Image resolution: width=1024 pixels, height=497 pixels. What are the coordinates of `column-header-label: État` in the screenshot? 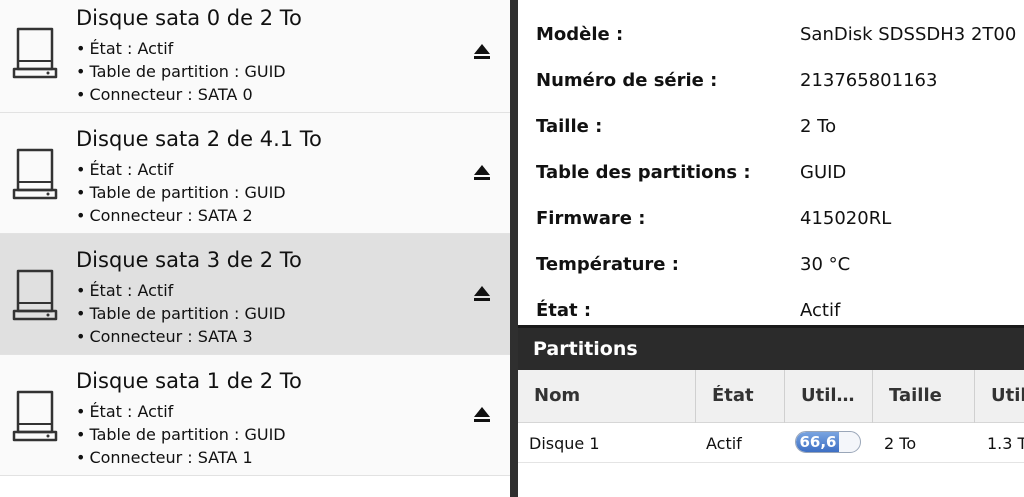 It's located at (733, 395).